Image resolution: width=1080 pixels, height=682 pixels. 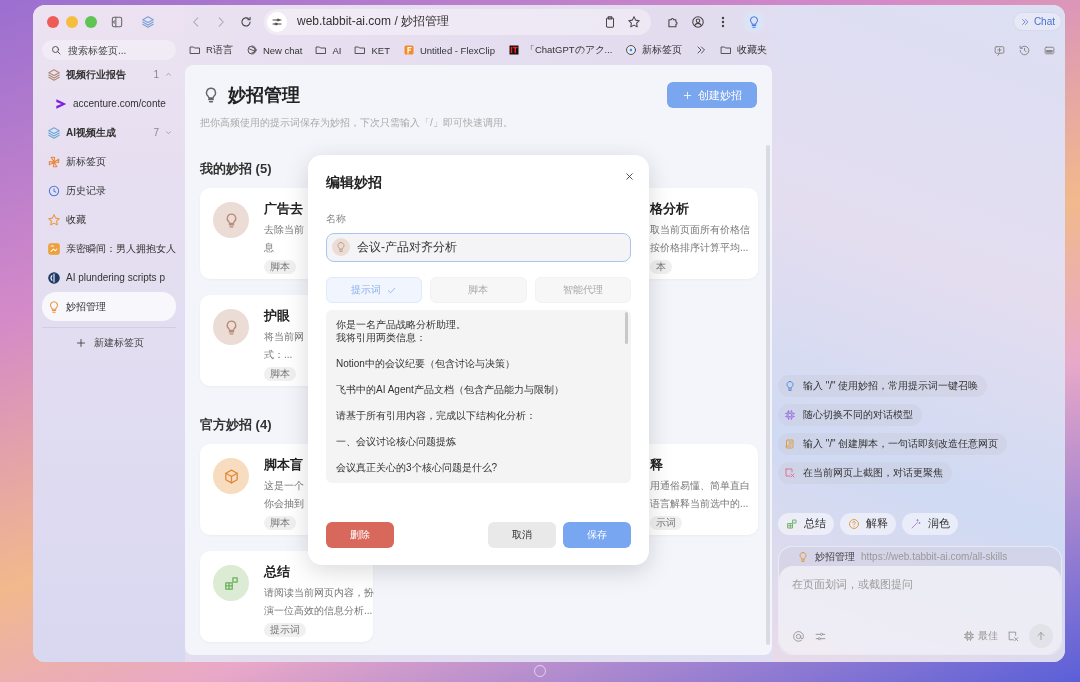 I want to click on section-heading: 我的妙招 (5), so click(x=236, y=169).